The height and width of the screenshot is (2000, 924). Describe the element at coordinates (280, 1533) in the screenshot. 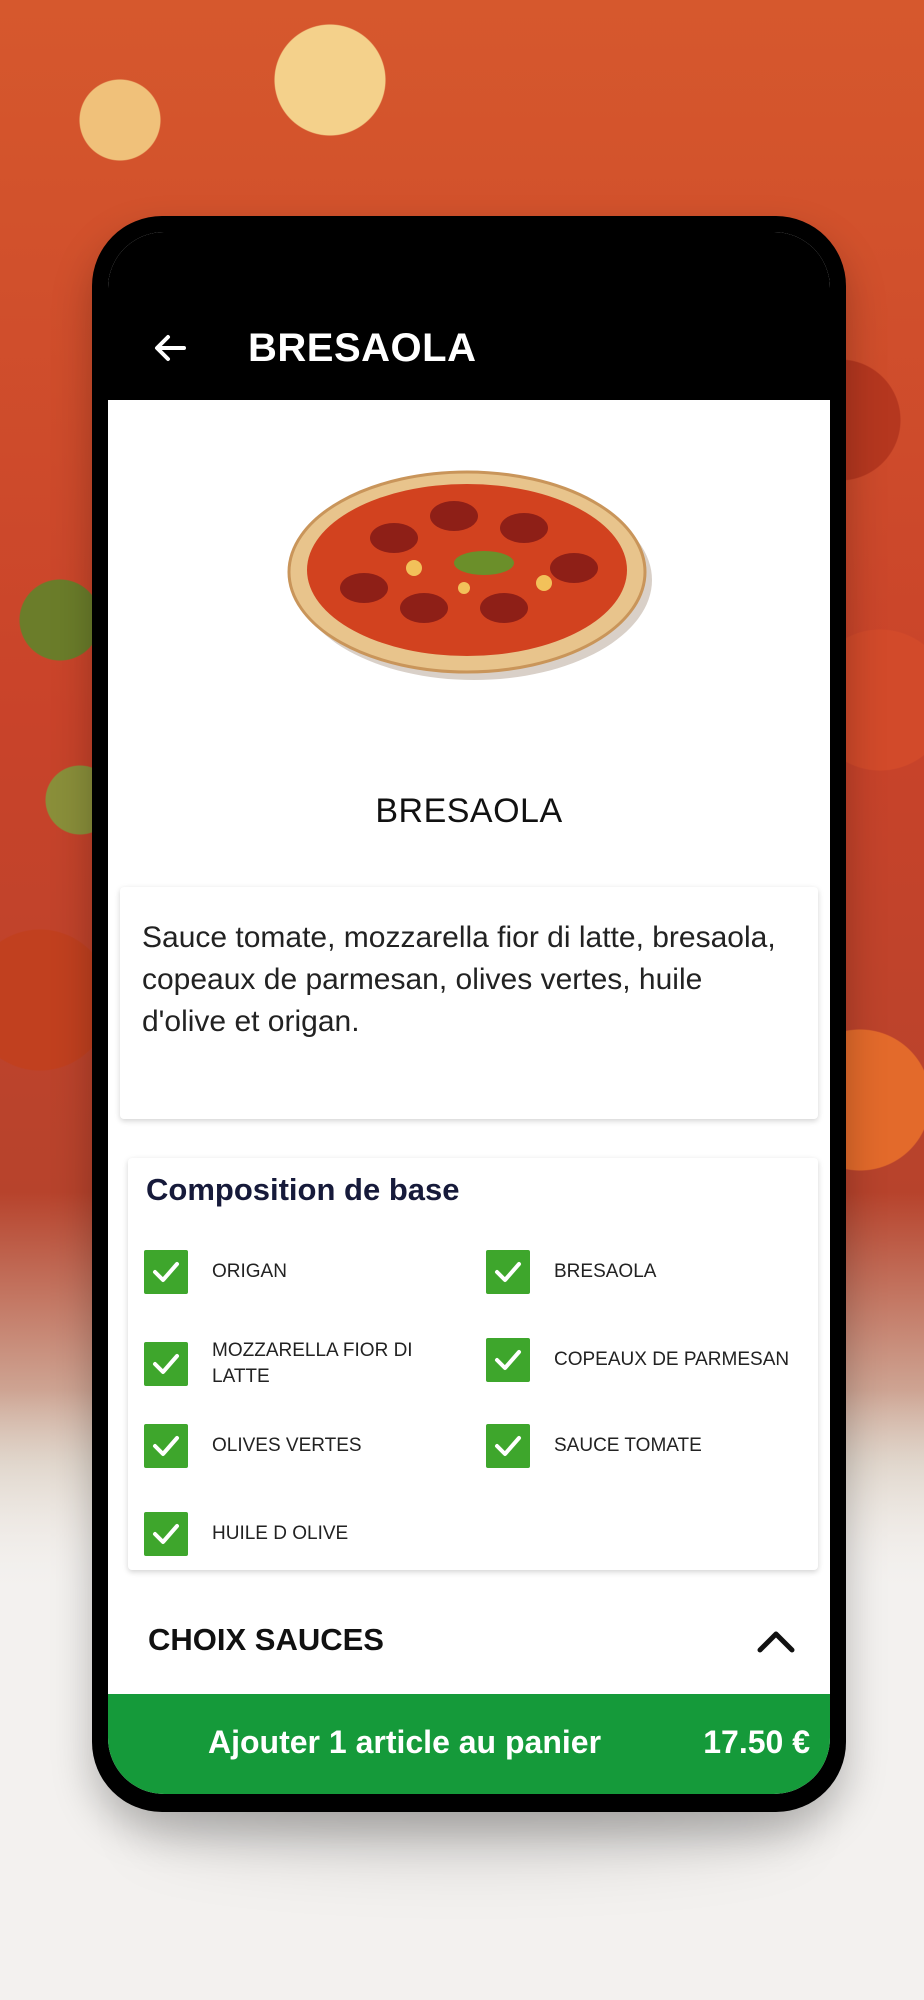

I see `ingredient-label: HUILE D OLIVE` at that location.